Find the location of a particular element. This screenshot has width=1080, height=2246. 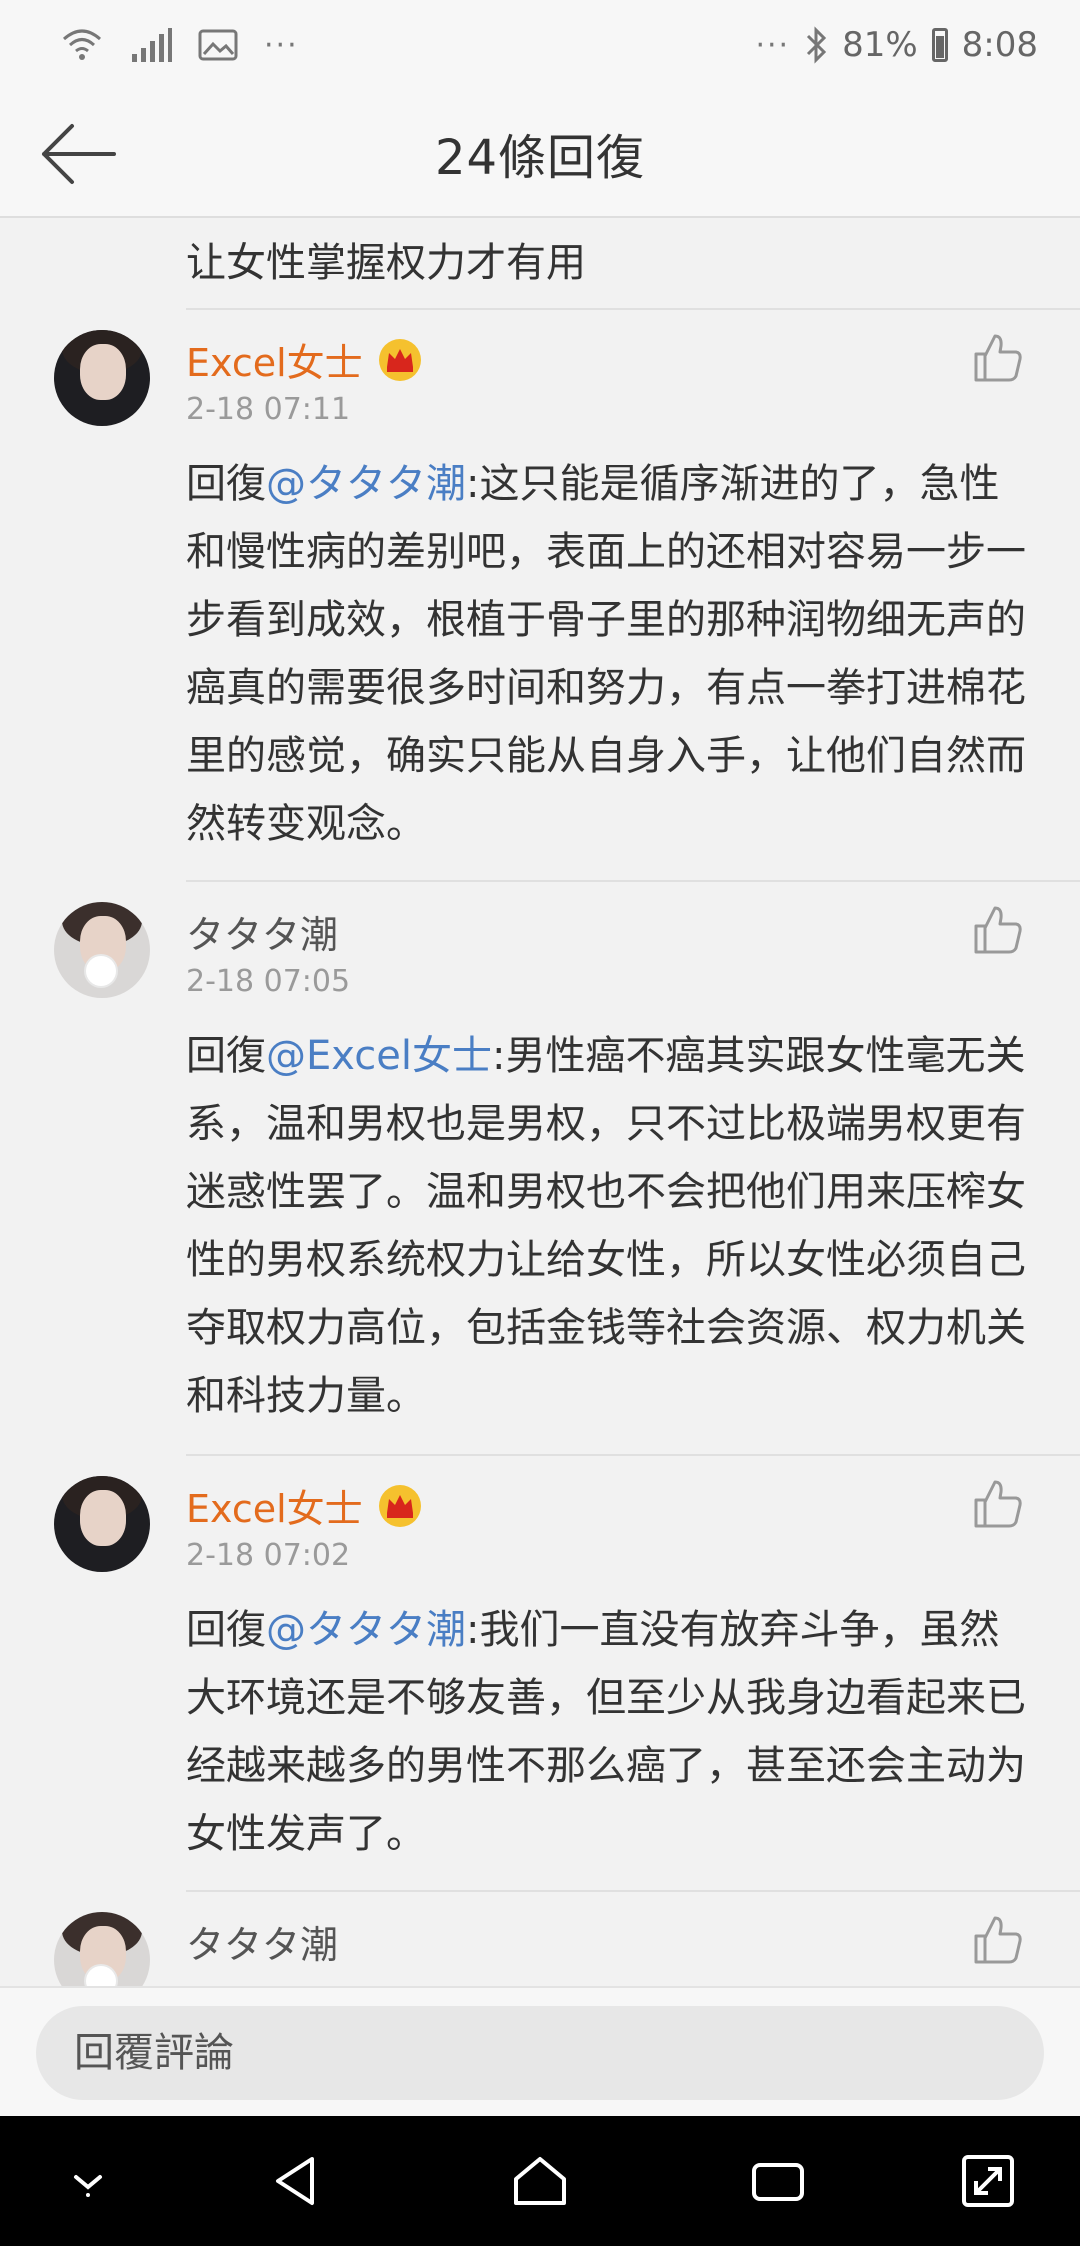

comment-time: 2-18 07:05 is located at coordinates (268, 981).